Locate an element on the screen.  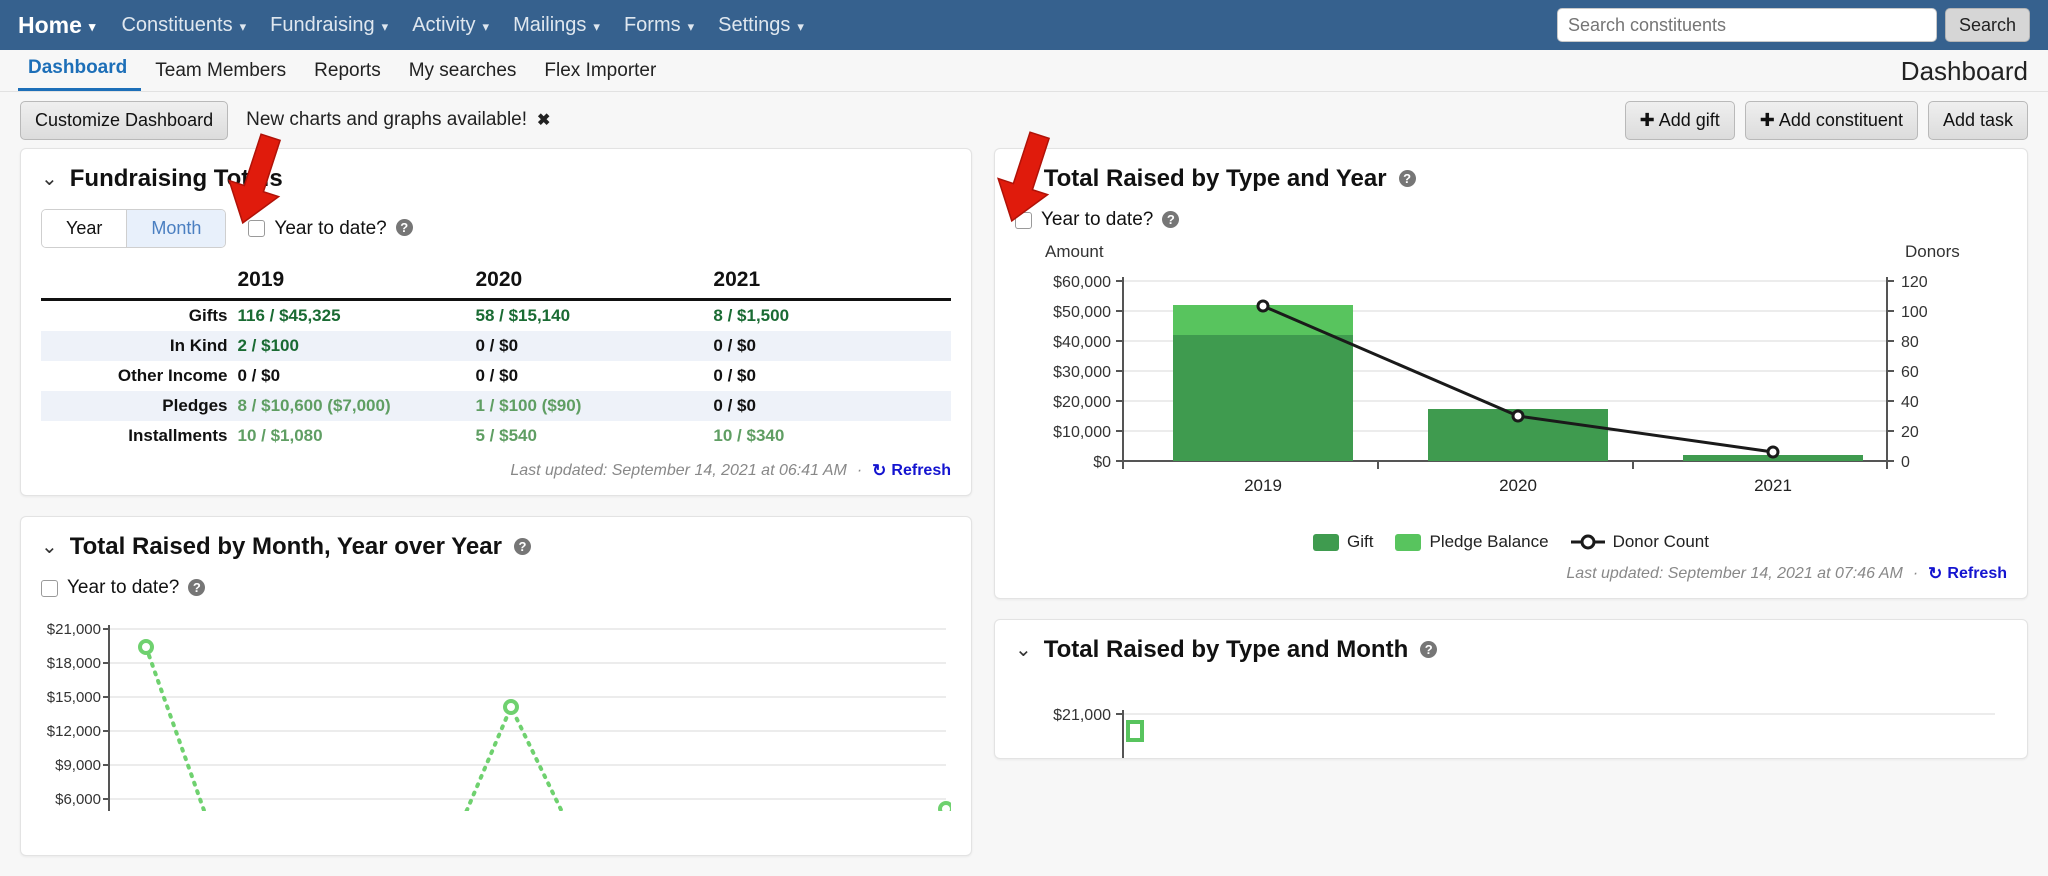
gridlines is located at coordinates (527, 714).